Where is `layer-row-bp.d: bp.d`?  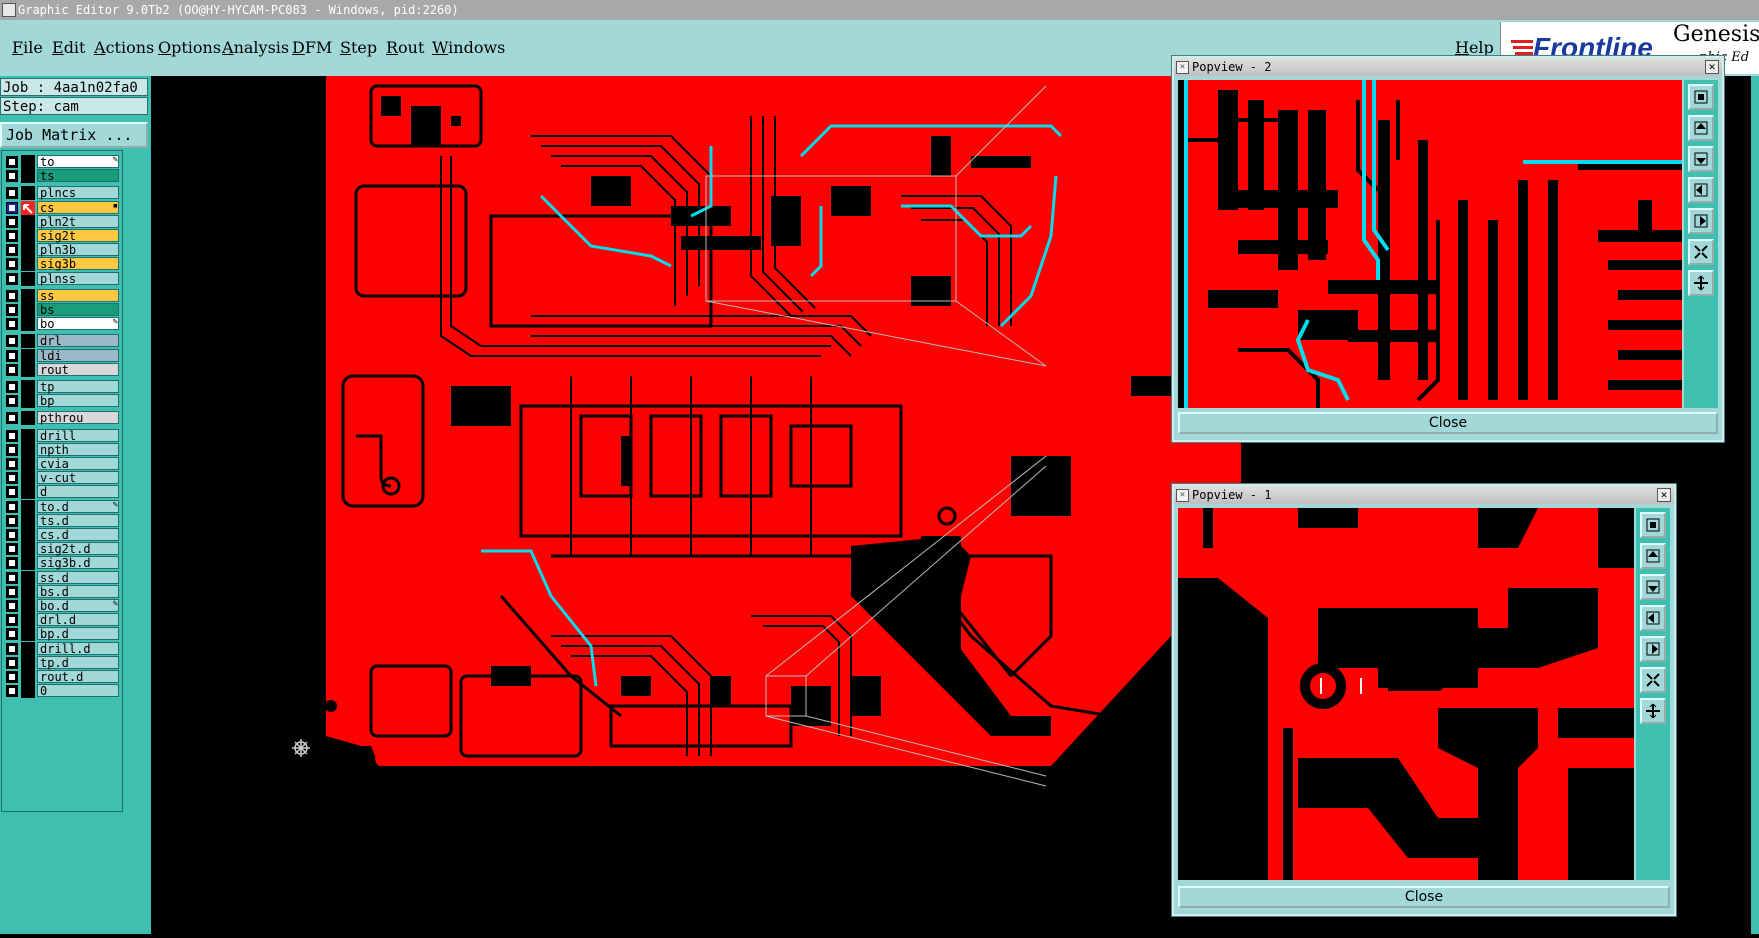
layer-row-bp.d: bp.d is located at coordinates (62, 634).